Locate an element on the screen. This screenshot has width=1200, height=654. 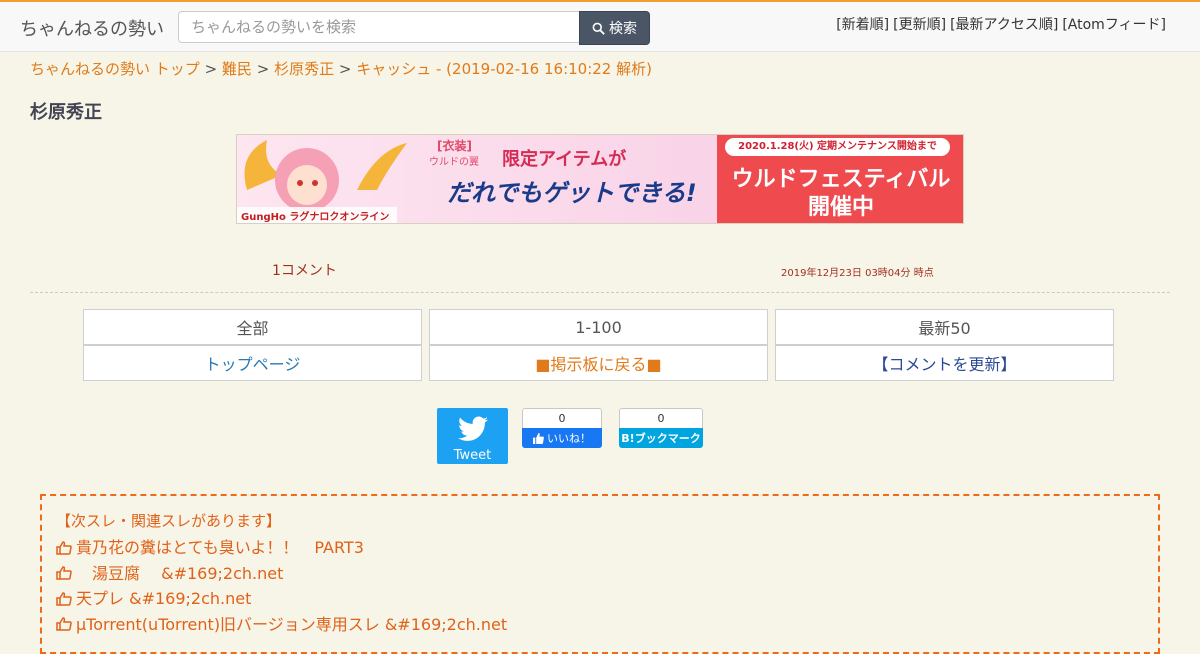
related-threads-heading: 【次スレ・関連スレがあります】 is located at coordinates (169, 521).